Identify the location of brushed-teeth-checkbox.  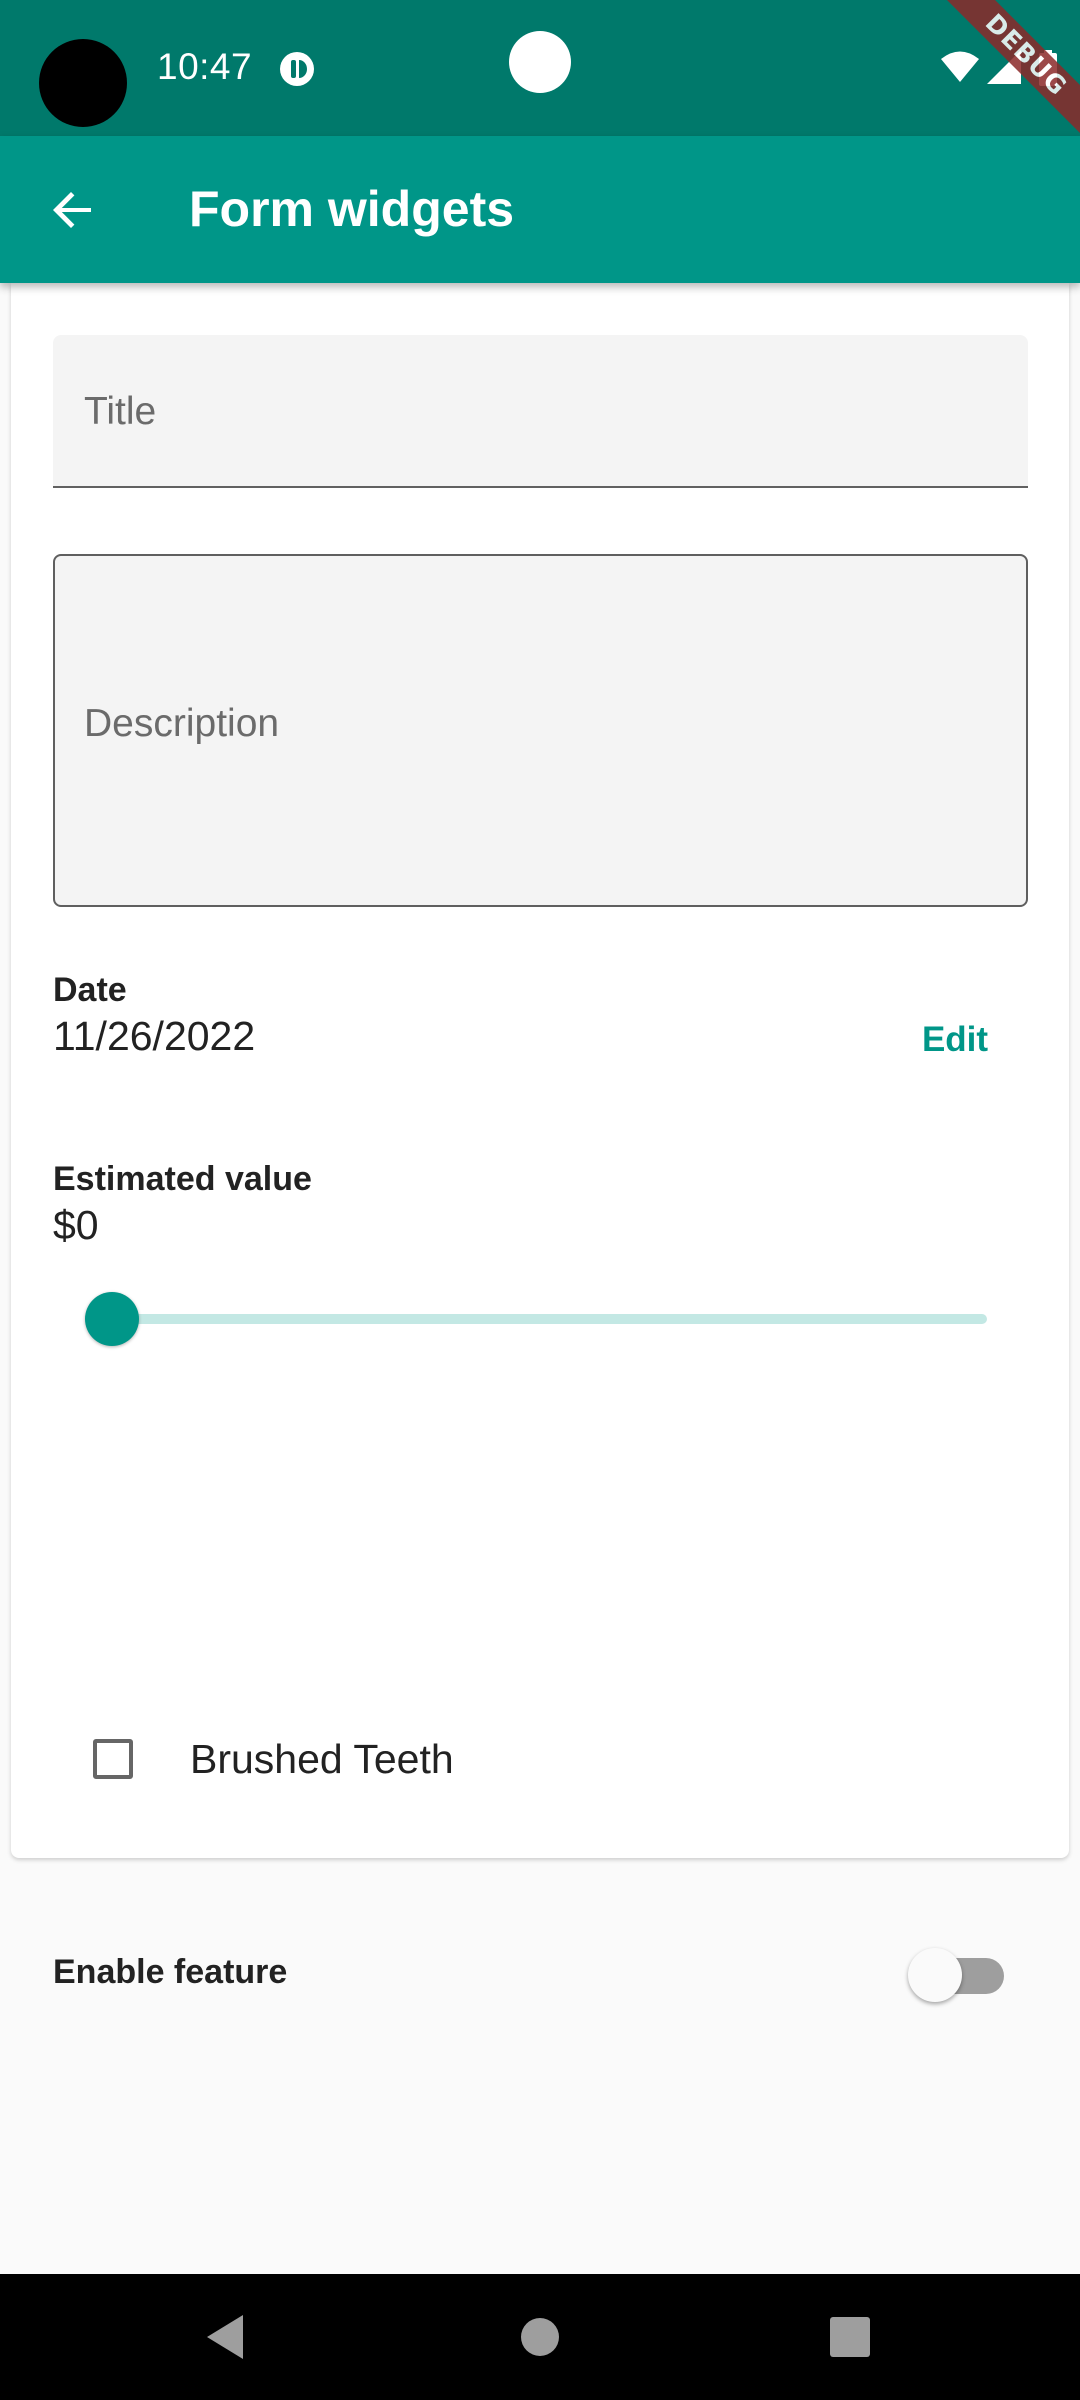
(113, 1759).